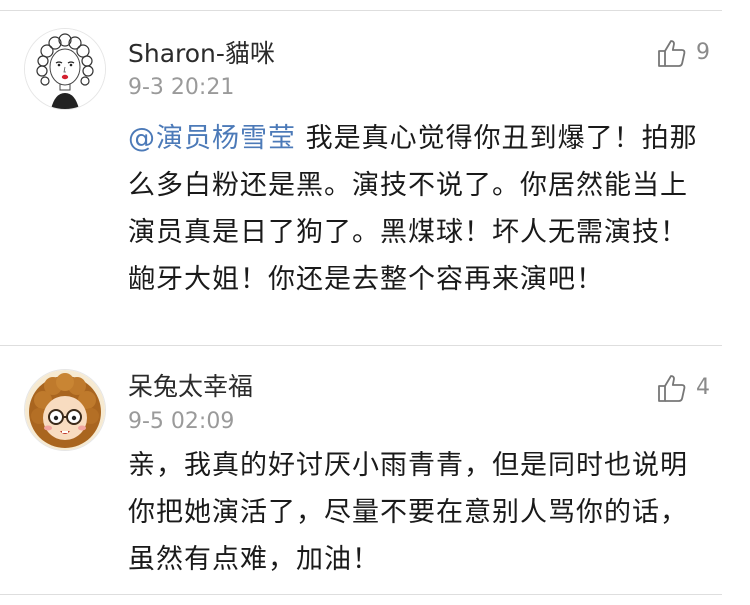 This screenshot has width=750, height=605. I want to click on cartoon-girl-avatar-icon, so click(65, 410).